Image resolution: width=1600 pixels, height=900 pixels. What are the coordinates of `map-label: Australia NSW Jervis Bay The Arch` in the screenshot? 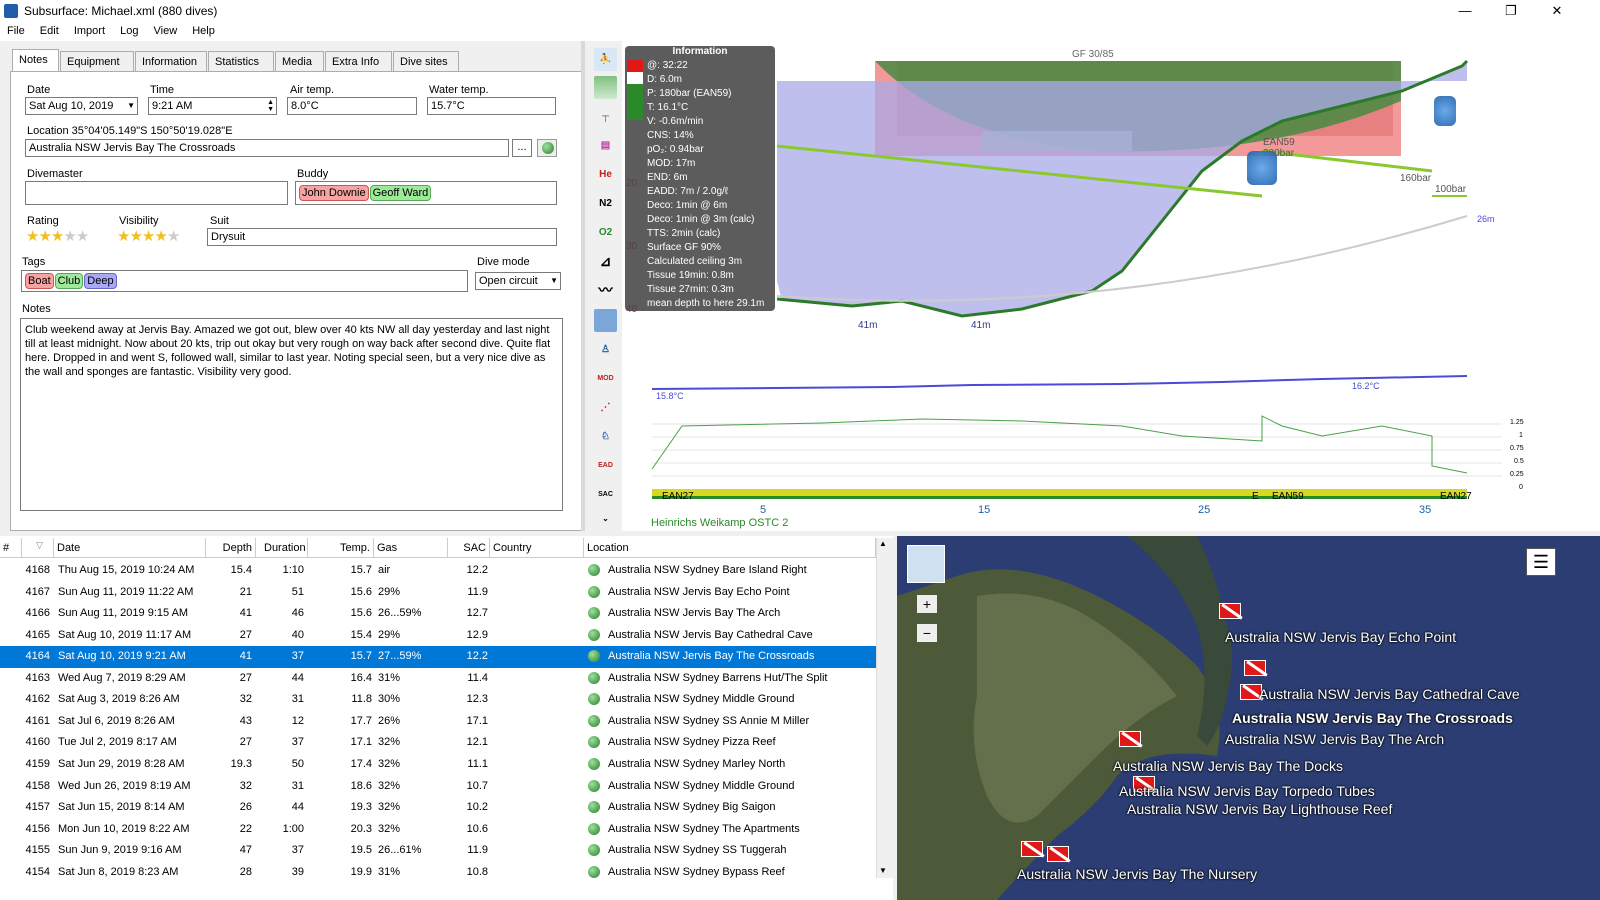 It's located at (1334, 739).